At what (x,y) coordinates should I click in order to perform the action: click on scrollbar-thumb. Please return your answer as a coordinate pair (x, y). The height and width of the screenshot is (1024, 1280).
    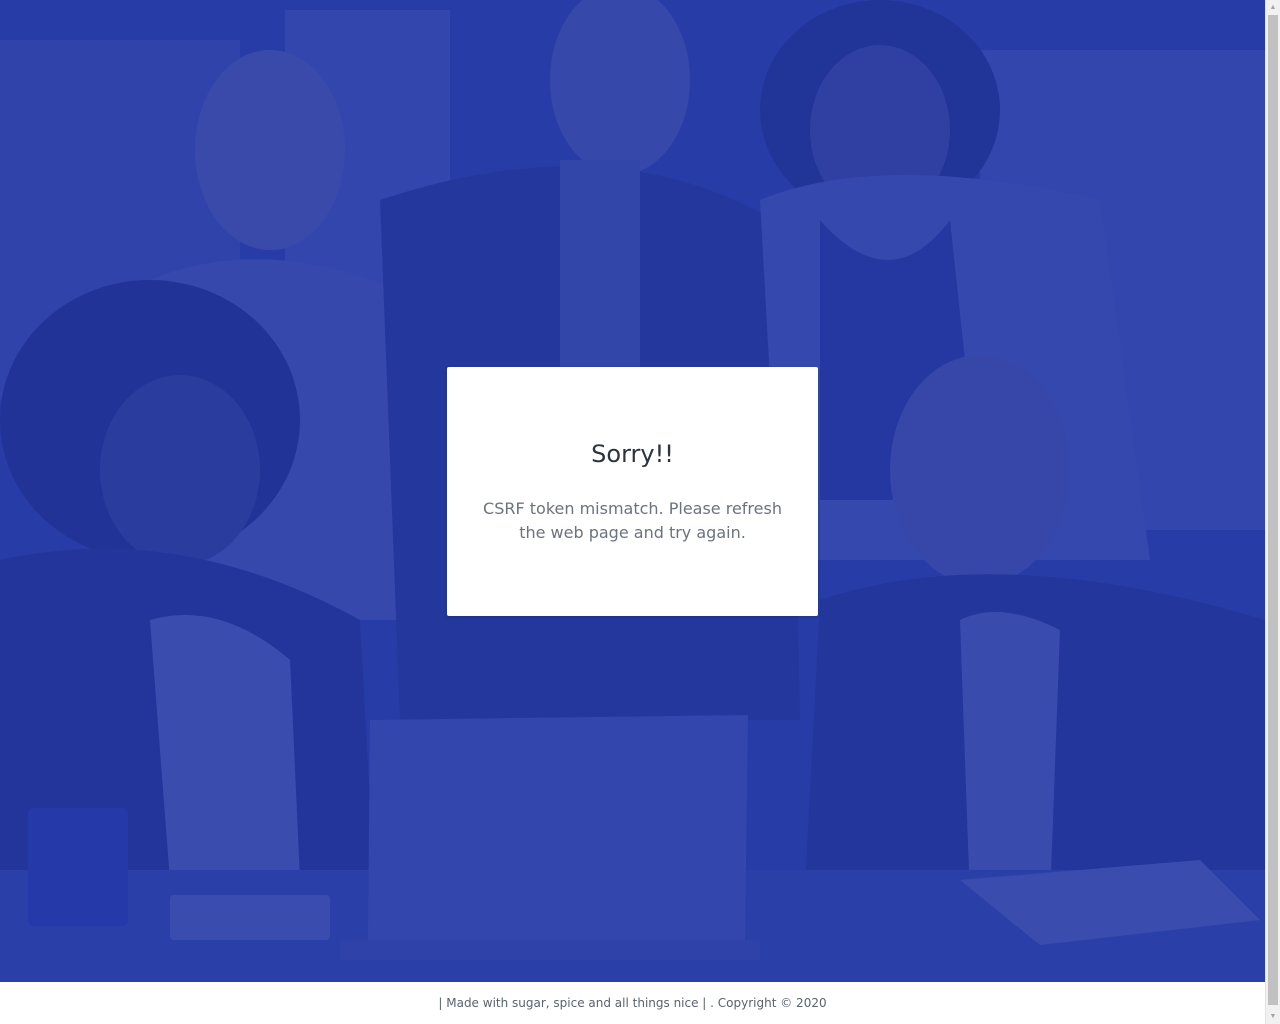
    Looking at the image, I should click on (1273, 510).